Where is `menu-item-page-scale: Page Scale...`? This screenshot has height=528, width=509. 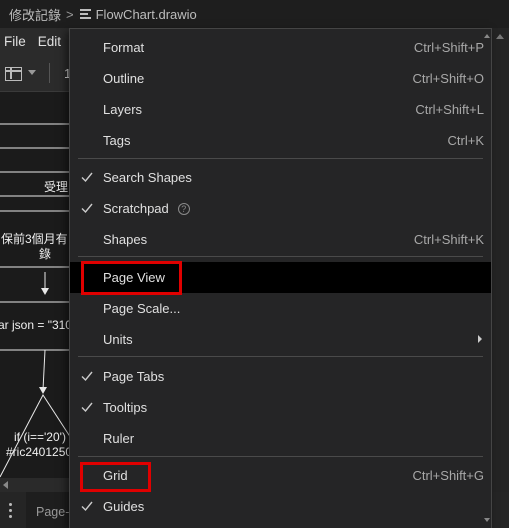
menu-item-page-scale: Page Scale... is located at coordinates (280, 308).